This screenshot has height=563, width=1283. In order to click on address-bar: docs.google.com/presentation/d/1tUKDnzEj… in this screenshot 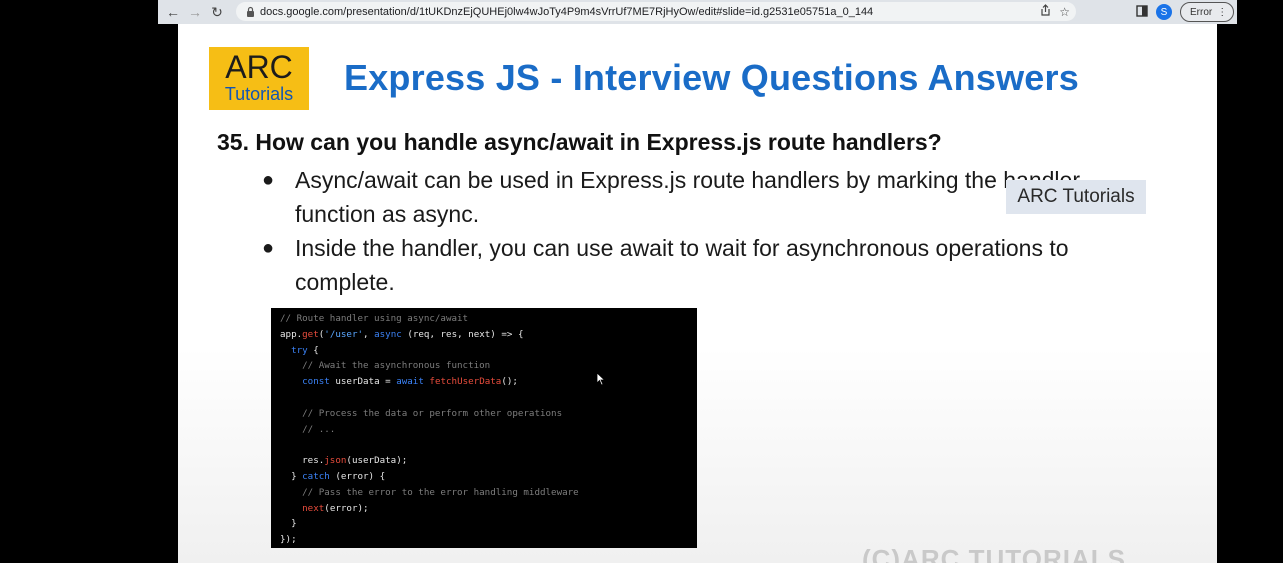, I will do `click(656, 11)`.